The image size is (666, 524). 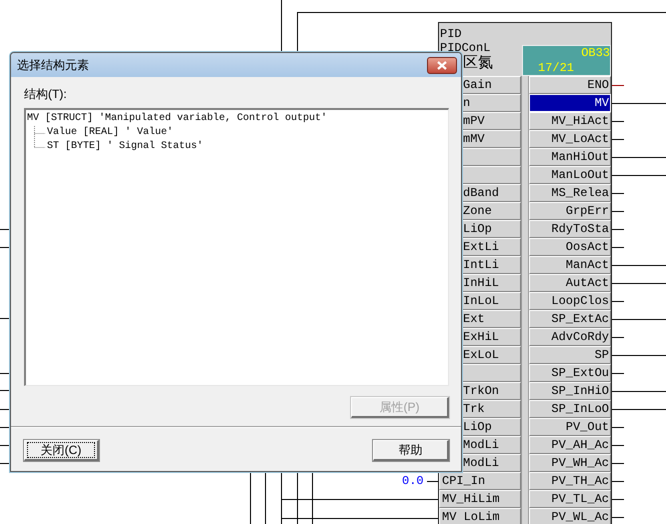 I want to click on close-button, so click(x=442, y=65).